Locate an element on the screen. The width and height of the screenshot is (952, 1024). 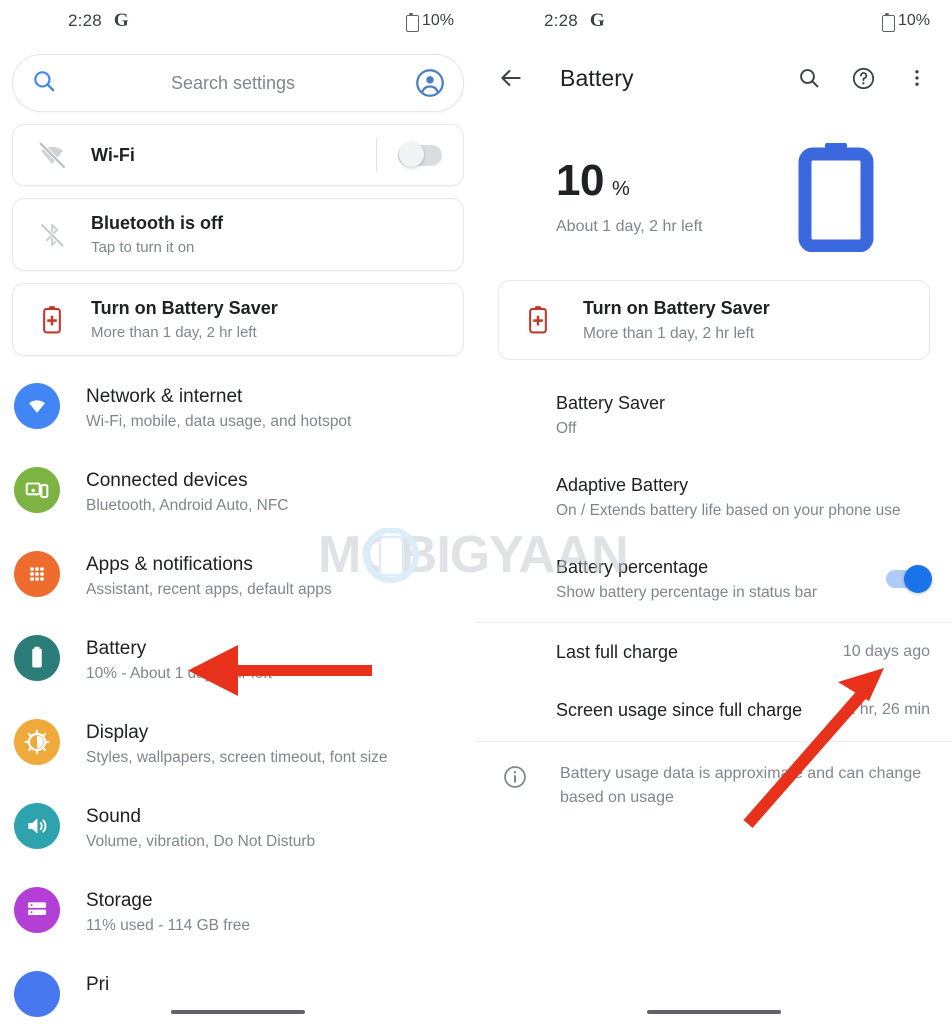
app-bar: Battery is located at coordinates (714, 78).